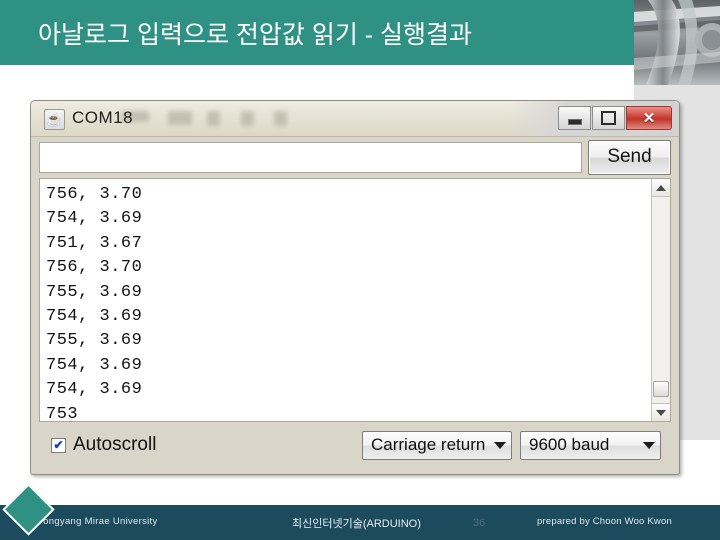 The width and height of the screenshot is (720, 540). I want to click on send-button: Send, so click(629, 157).